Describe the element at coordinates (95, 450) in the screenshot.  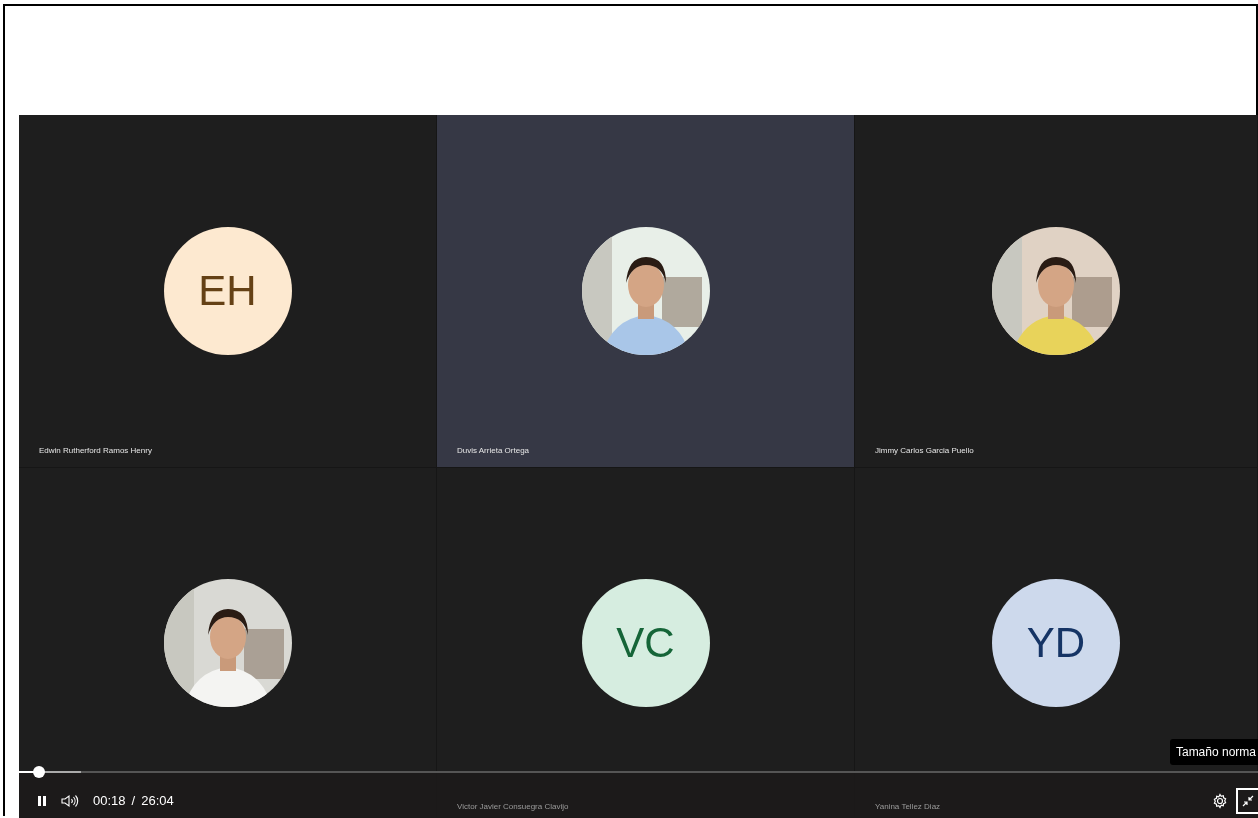
I see `participant-name: Edwin Rutherford Ramos Henry` at that location.